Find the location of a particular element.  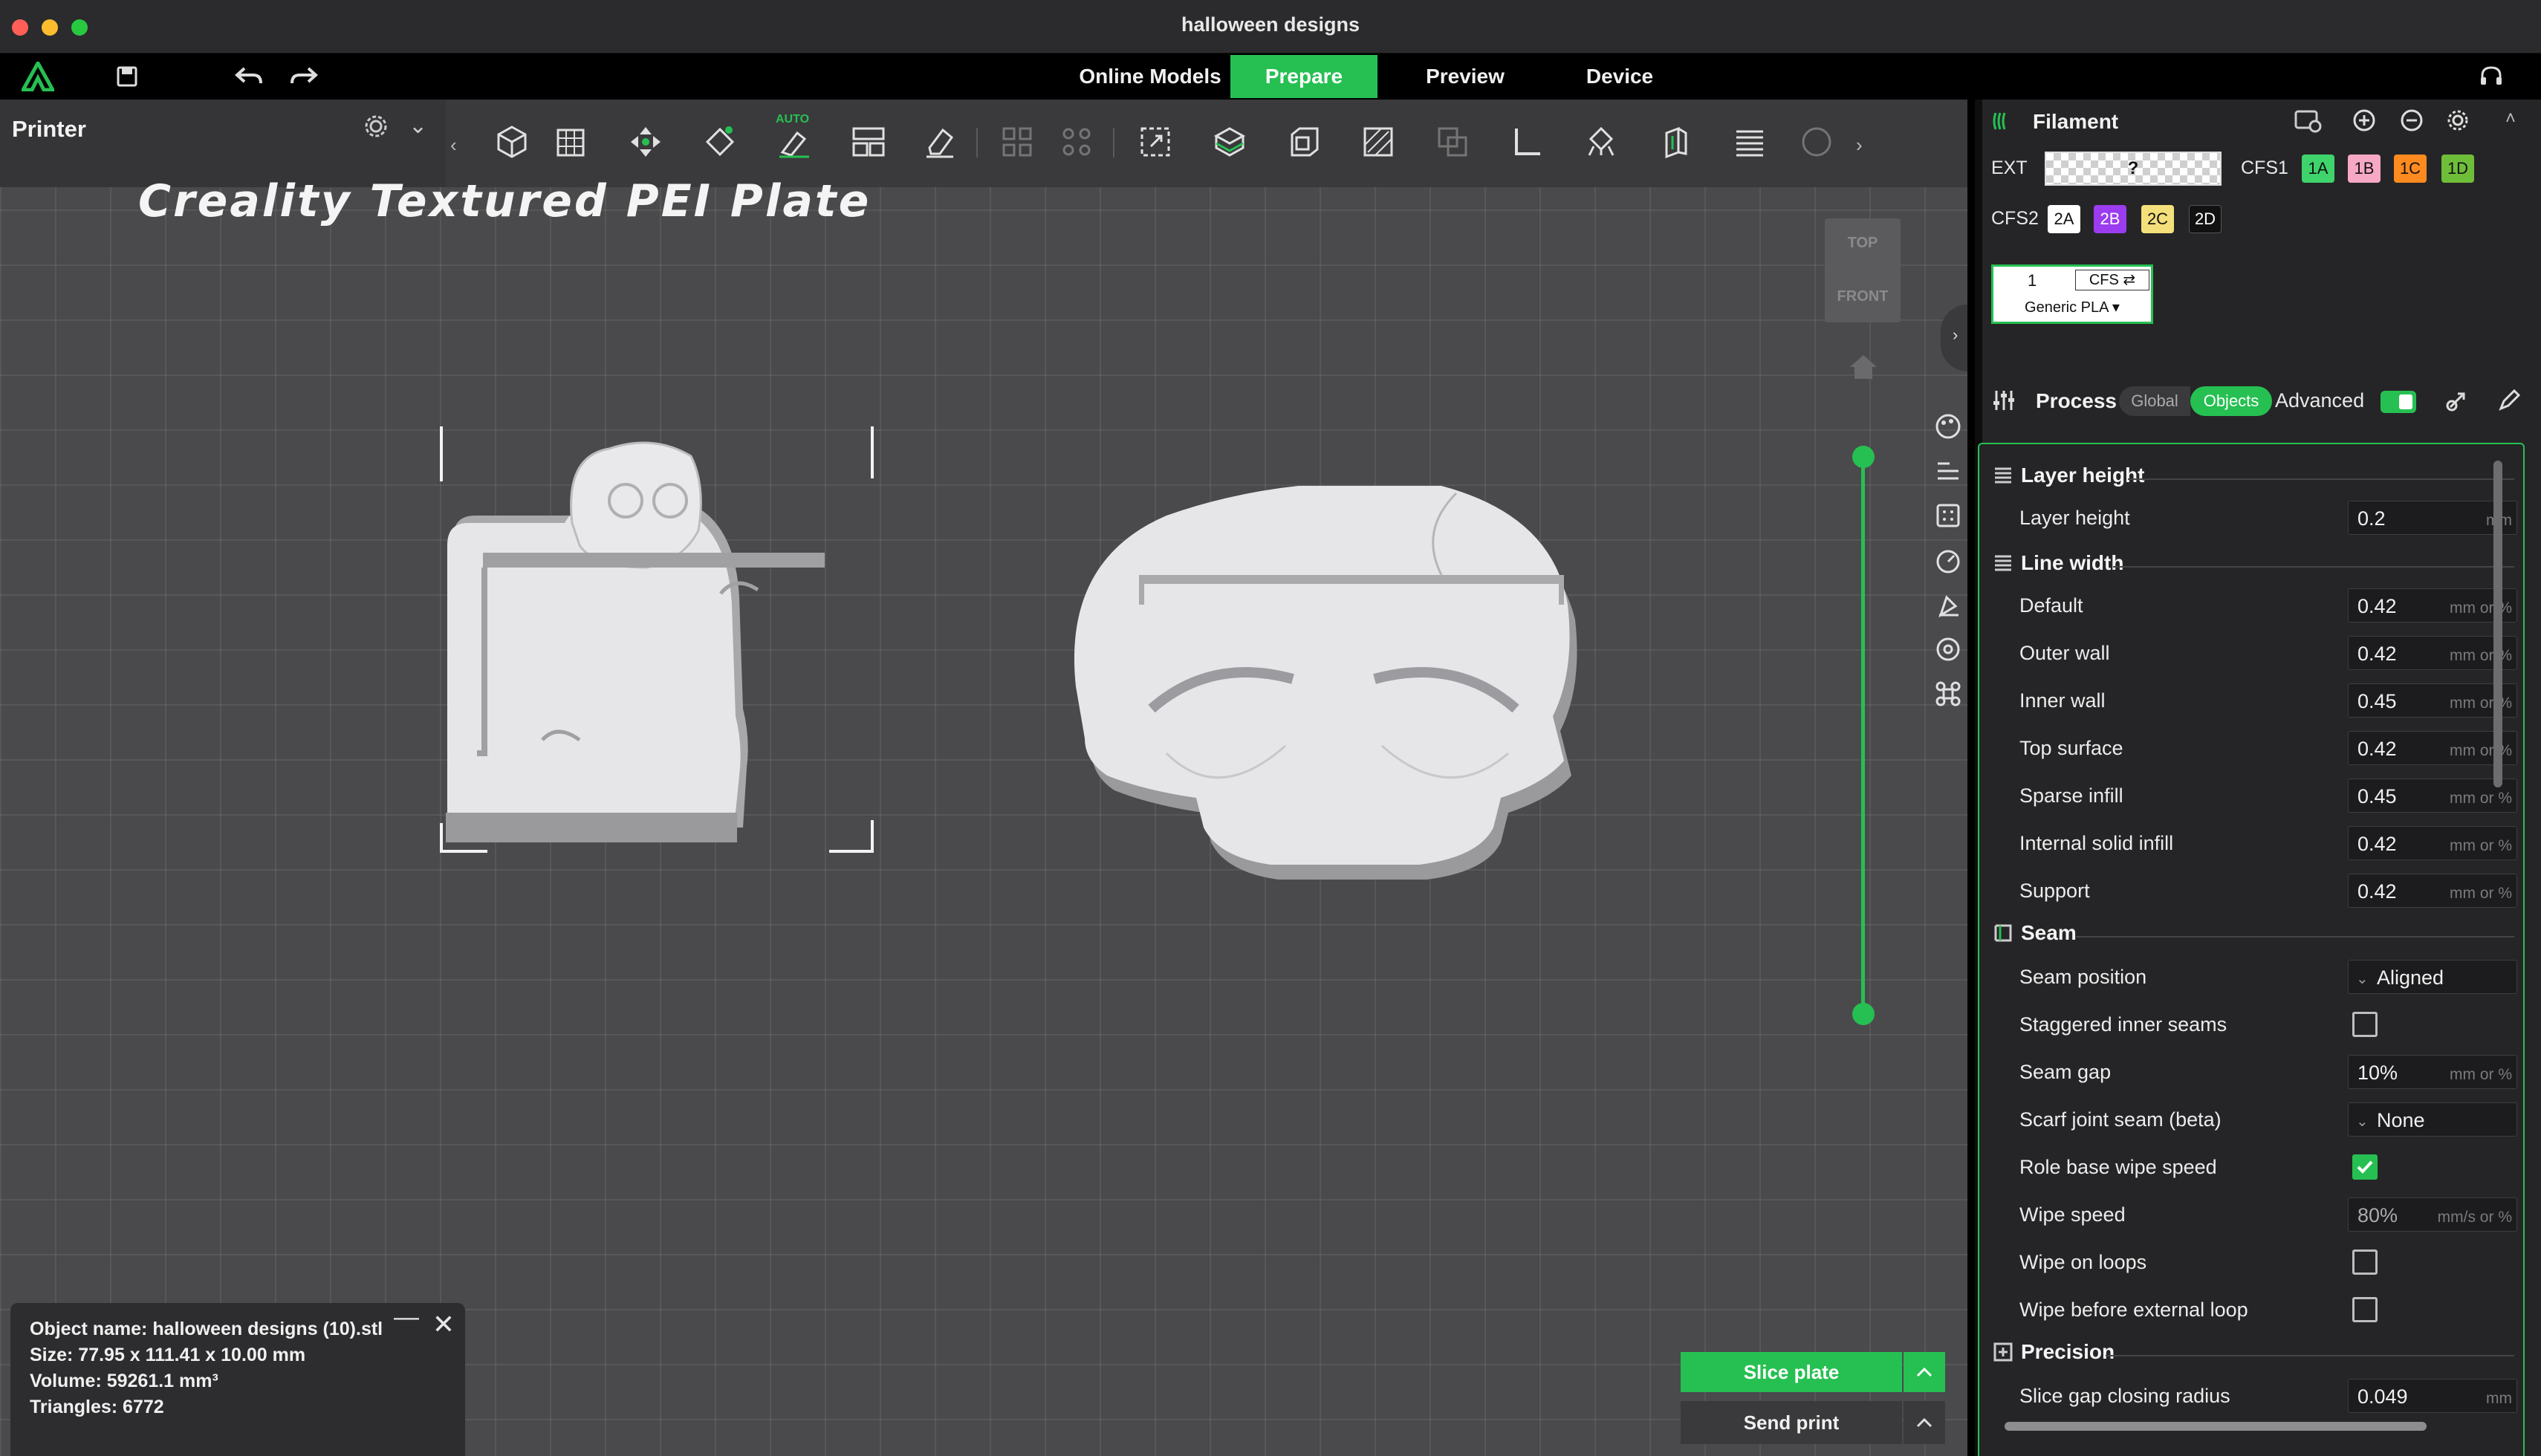

erase-icon is located at coordinates (940, 142).